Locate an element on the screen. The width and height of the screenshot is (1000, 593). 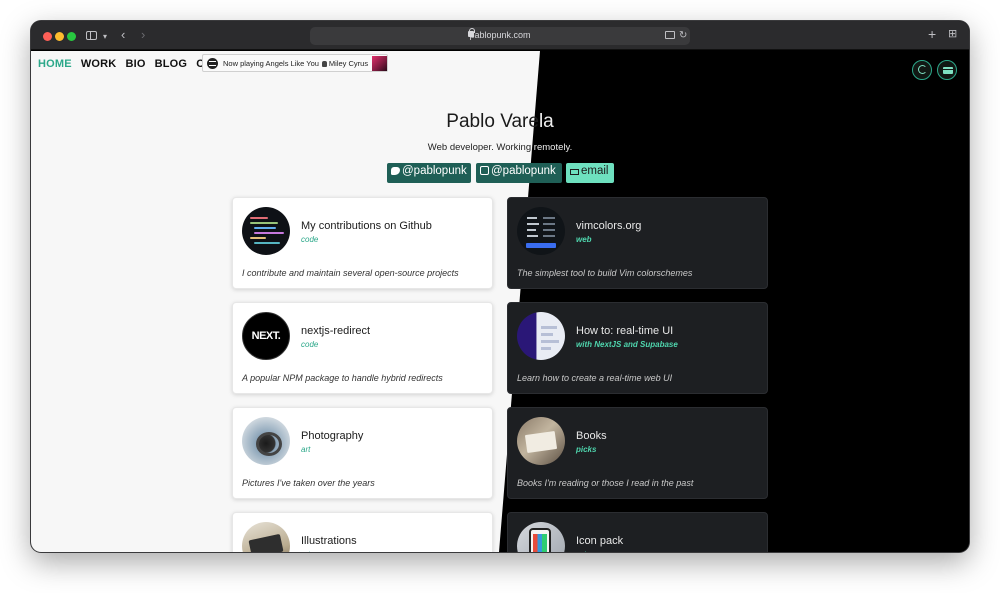
card-title: Illustrations is located at coordinates (329, 541).